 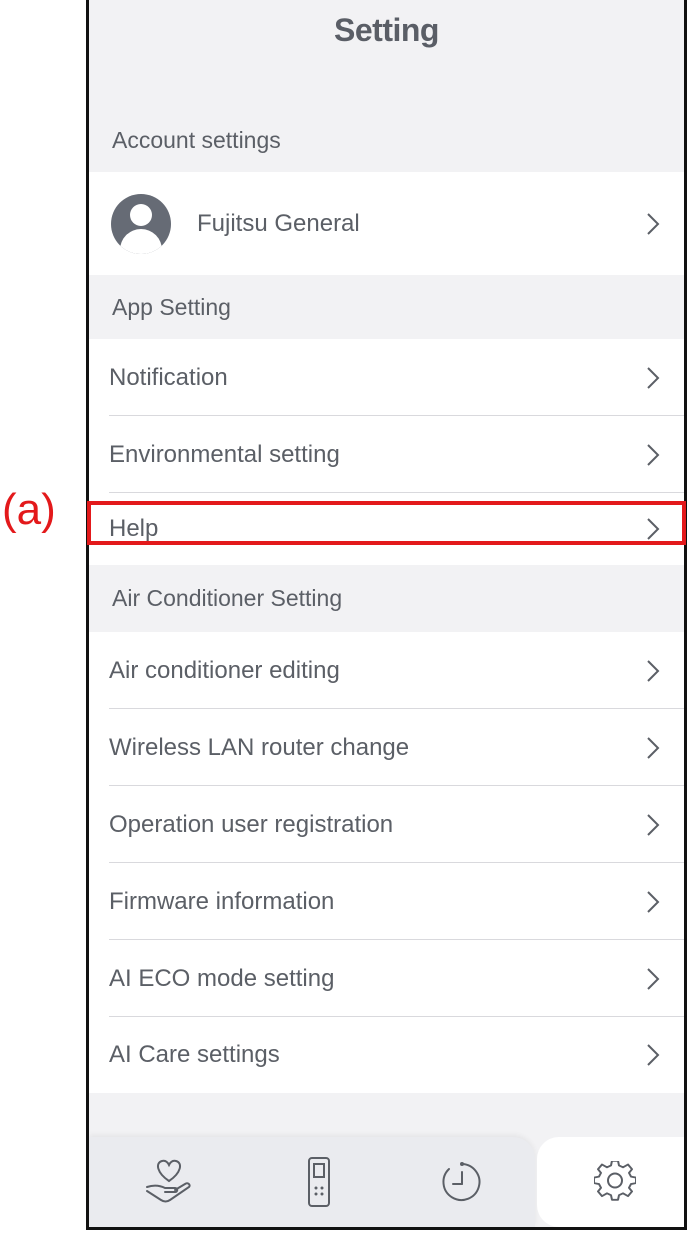 I want to click on remote-control-icon, so click(x=319, y=1182).